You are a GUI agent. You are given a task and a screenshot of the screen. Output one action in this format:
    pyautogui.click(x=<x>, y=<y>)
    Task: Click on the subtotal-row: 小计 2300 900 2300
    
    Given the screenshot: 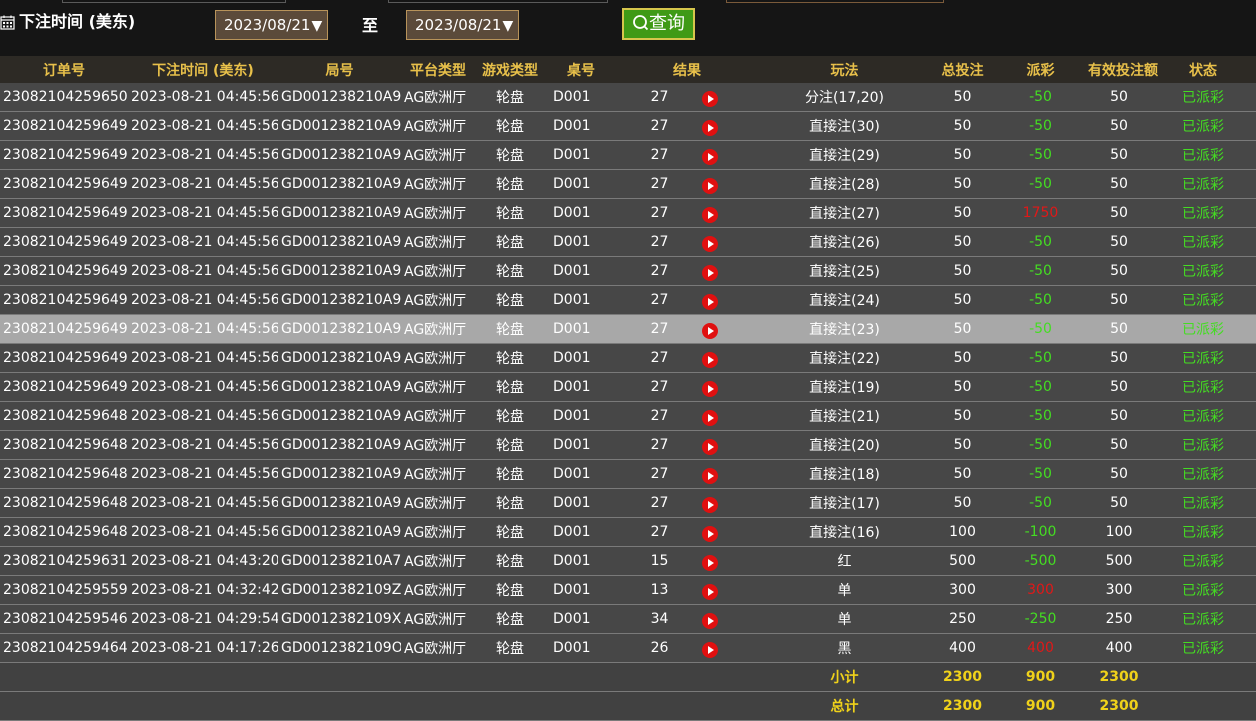 What is the action you would take?
    pyautogui.click(x=628, y=677)
    